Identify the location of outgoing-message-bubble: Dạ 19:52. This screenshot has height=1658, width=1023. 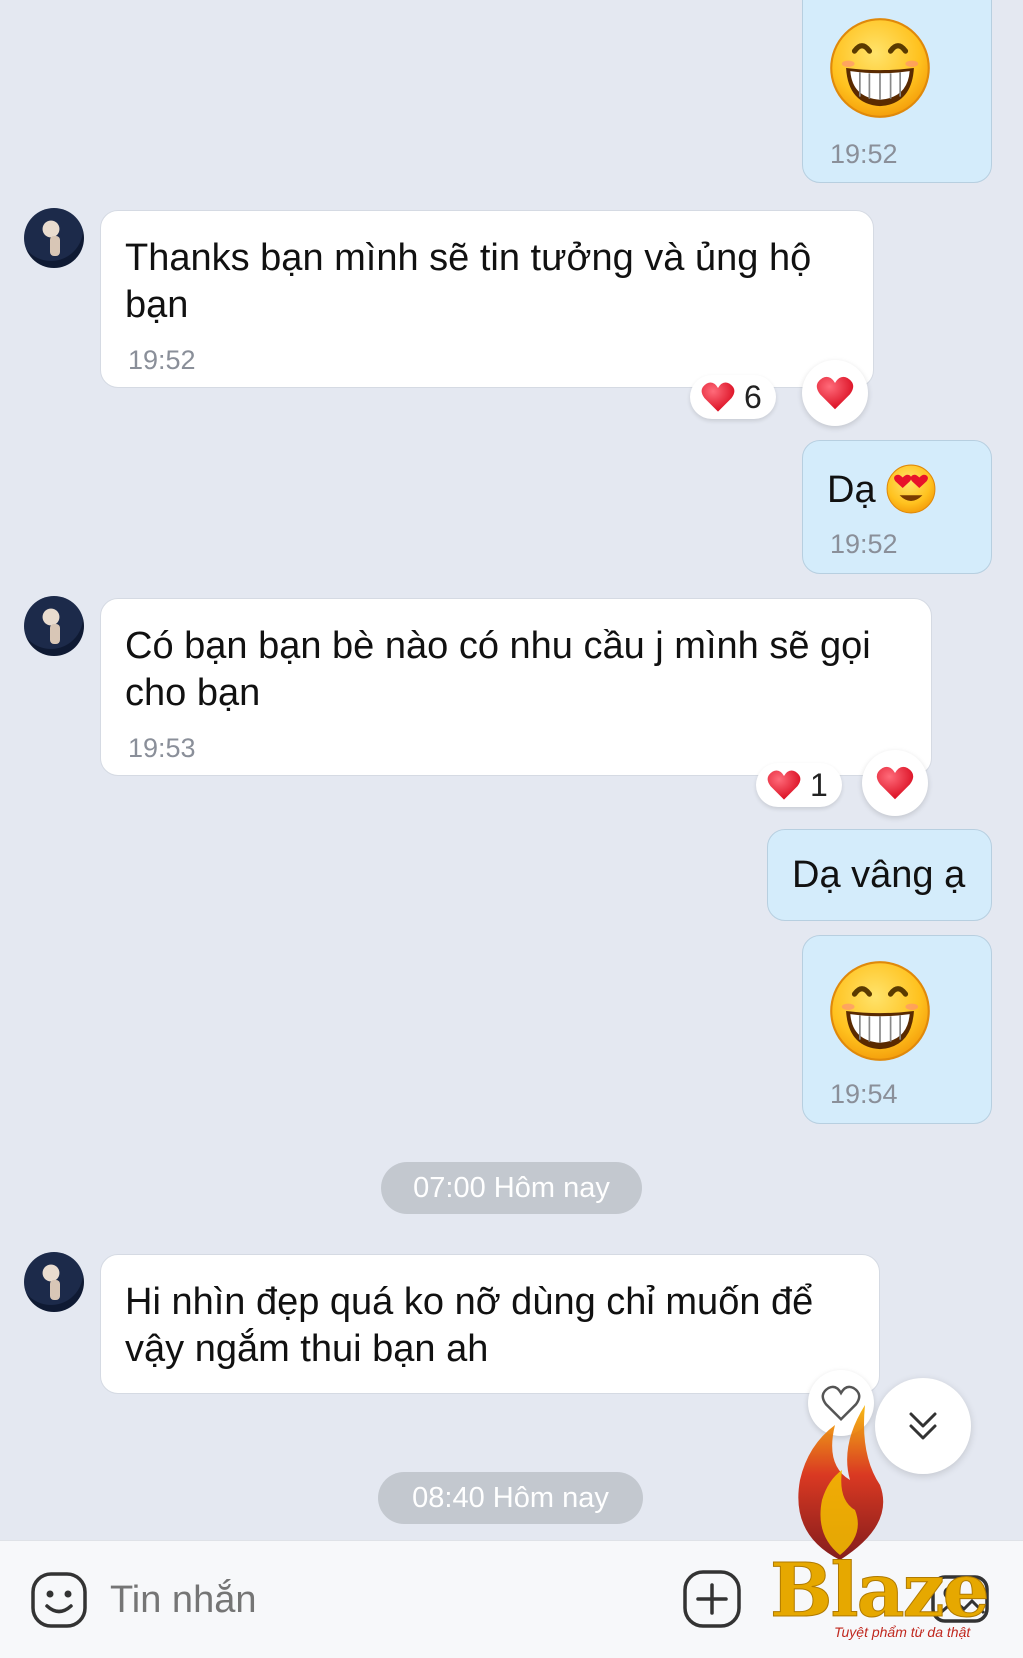
(897, 507).